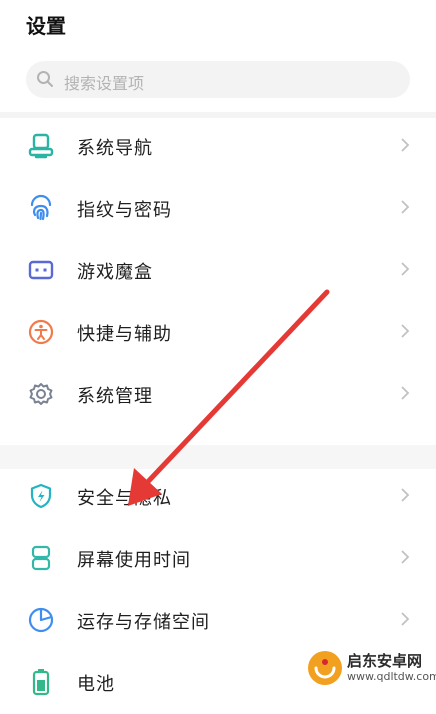  What do you see at coordinates (218, 209) in the screenshot?
I see `settings-item-fingerprint-password: 指纹与密码` at bounding box center [218, 209].